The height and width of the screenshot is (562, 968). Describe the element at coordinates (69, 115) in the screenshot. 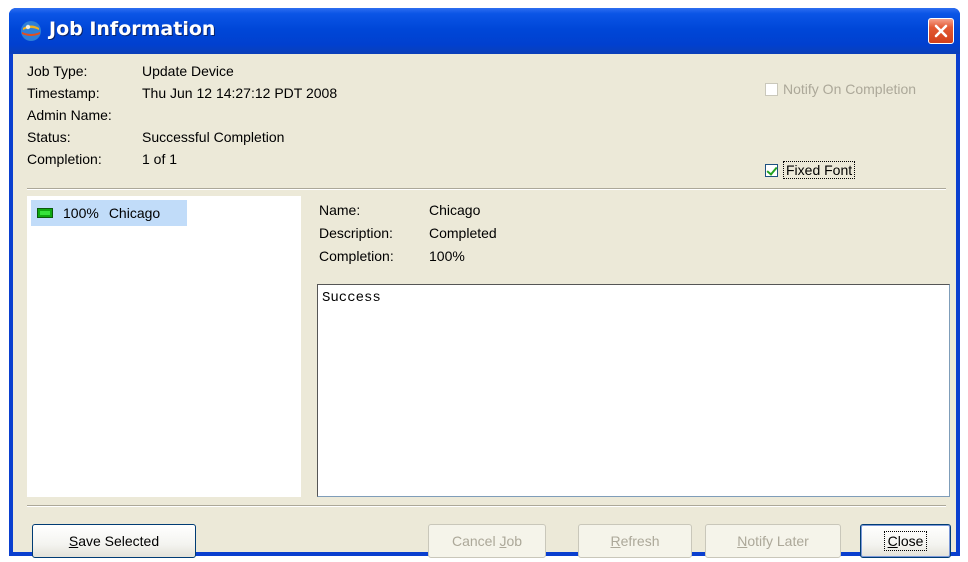

I see `admin-name-label: Admin Name:` at that location.